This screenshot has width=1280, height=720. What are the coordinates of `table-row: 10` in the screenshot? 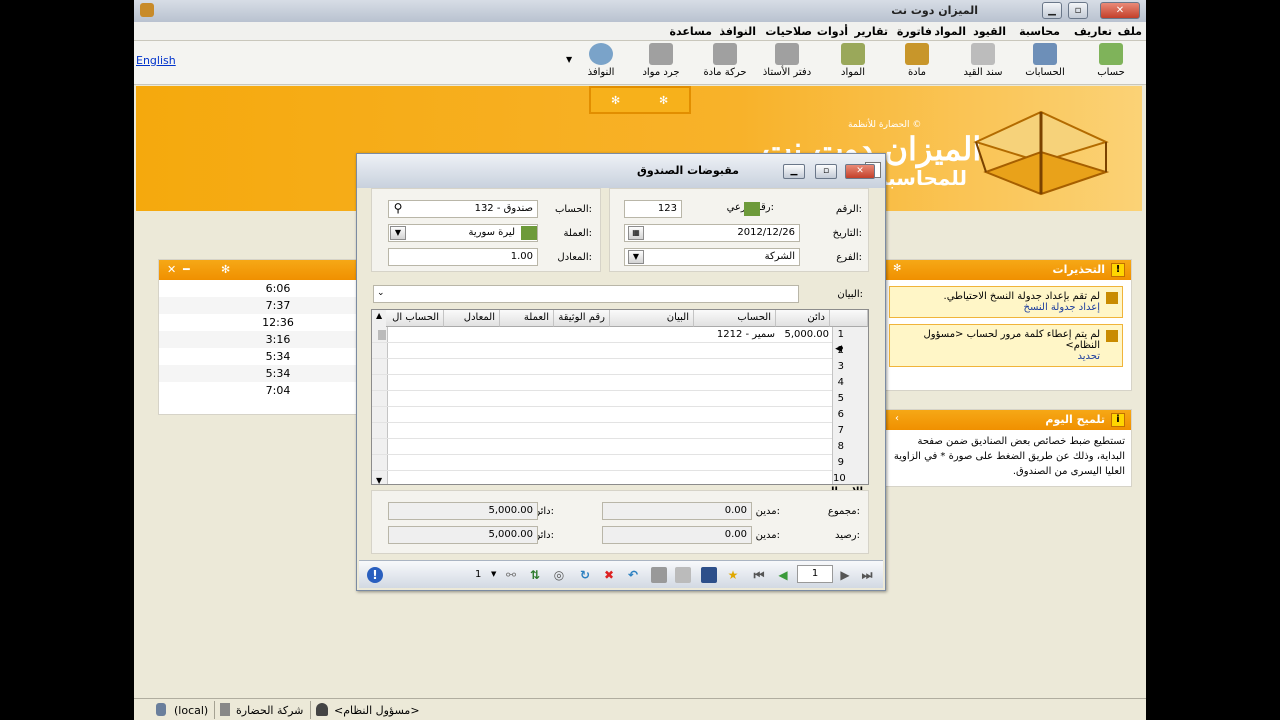 It's located at (620, 477).